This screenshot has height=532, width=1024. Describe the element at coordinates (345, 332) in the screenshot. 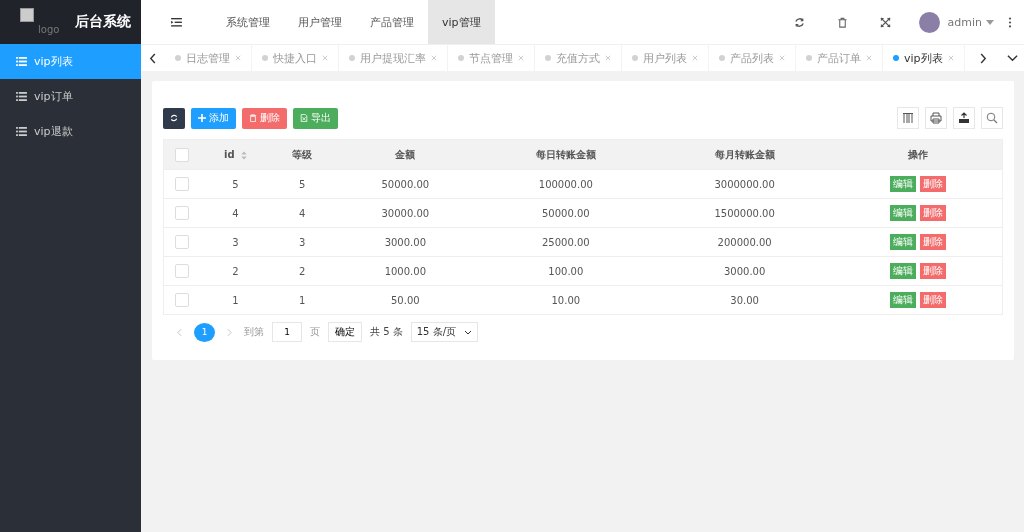

I see `confirm-button: 确定` at that location.